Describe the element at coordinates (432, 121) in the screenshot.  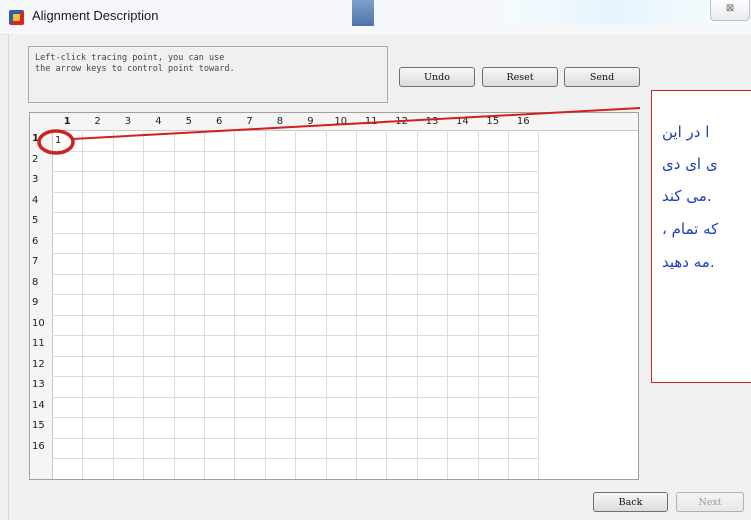
I see `column-header-cell: 13` at that location.